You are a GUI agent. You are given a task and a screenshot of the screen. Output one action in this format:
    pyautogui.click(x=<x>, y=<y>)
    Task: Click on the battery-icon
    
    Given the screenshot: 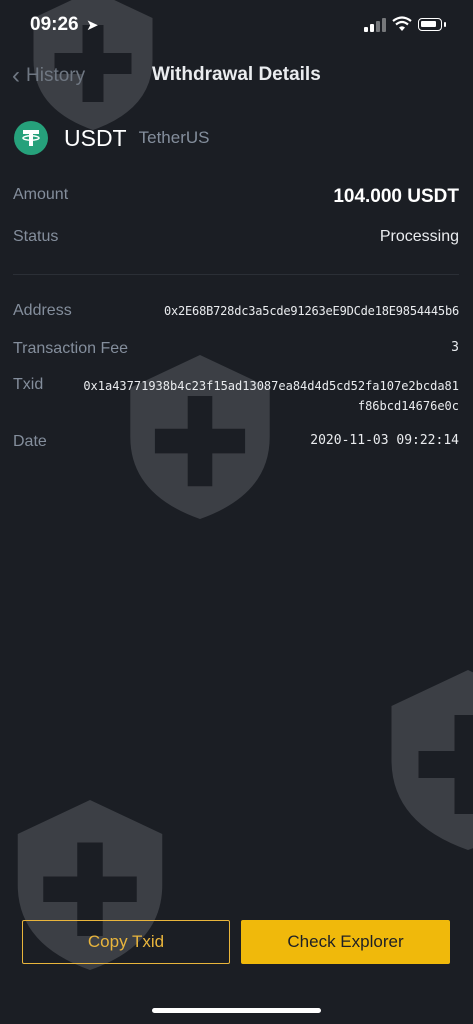 What is the action you would take?
    pyautogui.click(x=432, y=24)
    